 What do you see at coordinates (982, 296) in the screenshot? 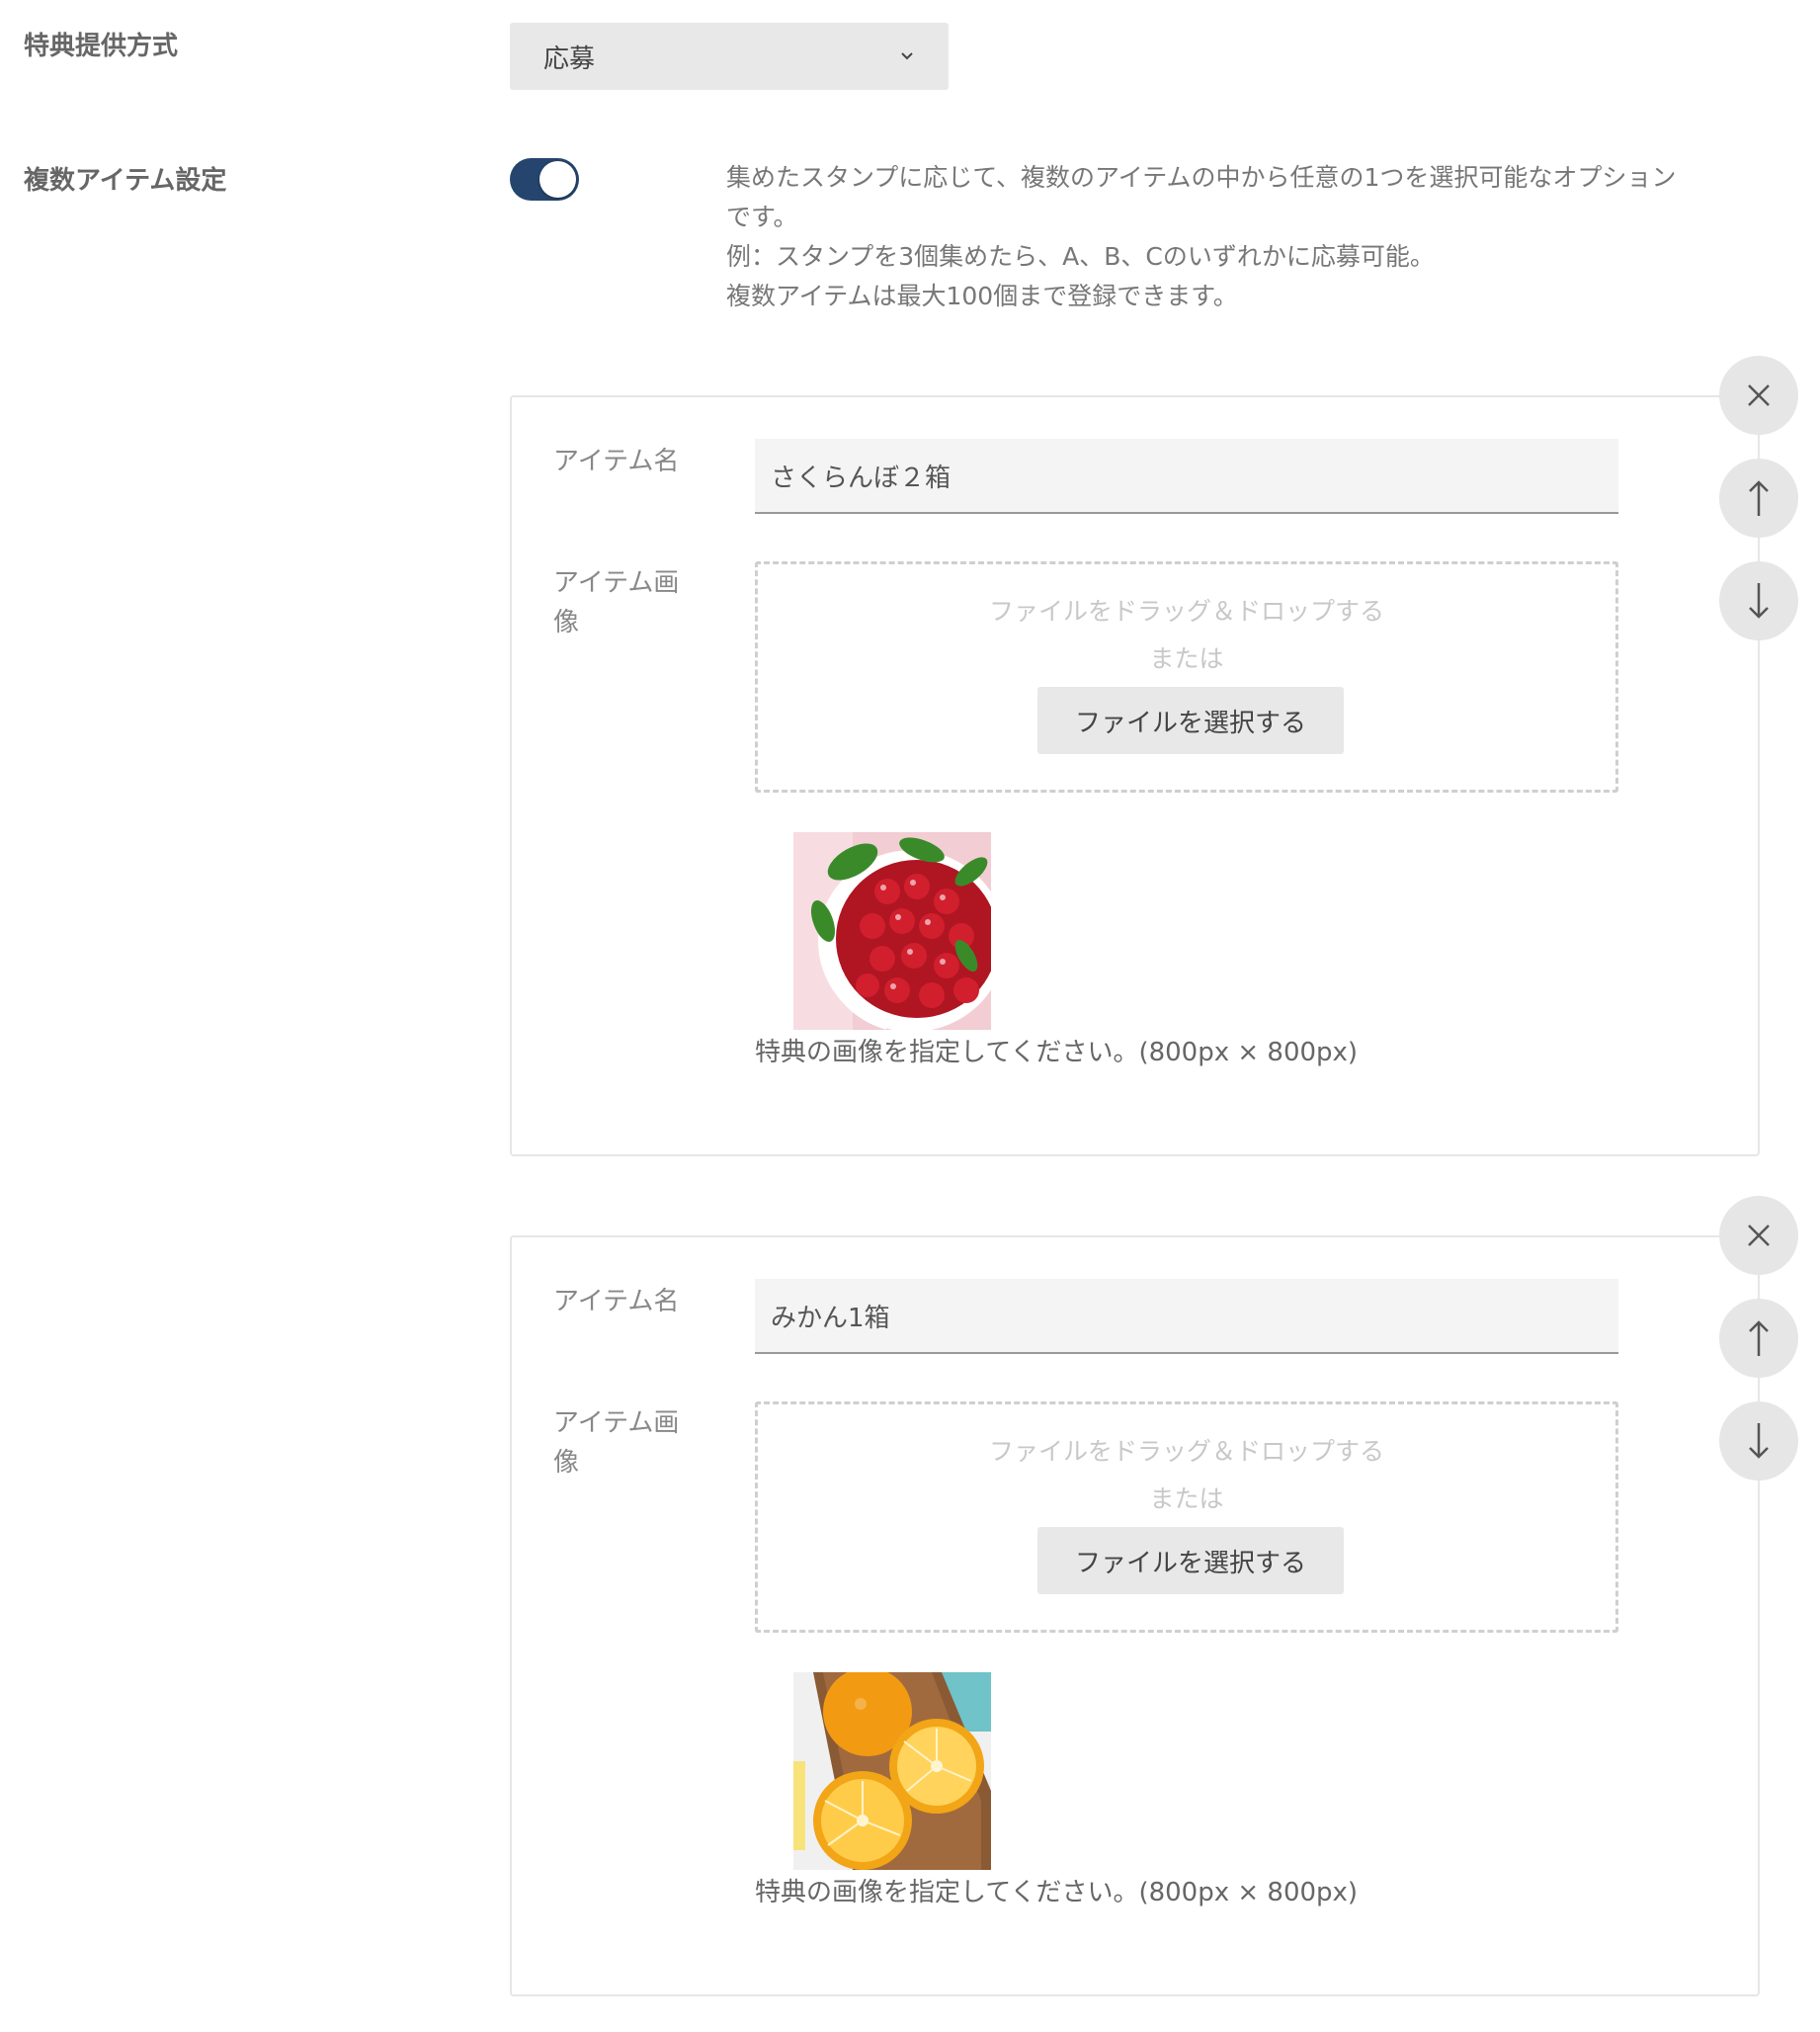
I see `description-line: 複数アイテムは最大100個まで登録できます。` at bounding box center [982, 296].